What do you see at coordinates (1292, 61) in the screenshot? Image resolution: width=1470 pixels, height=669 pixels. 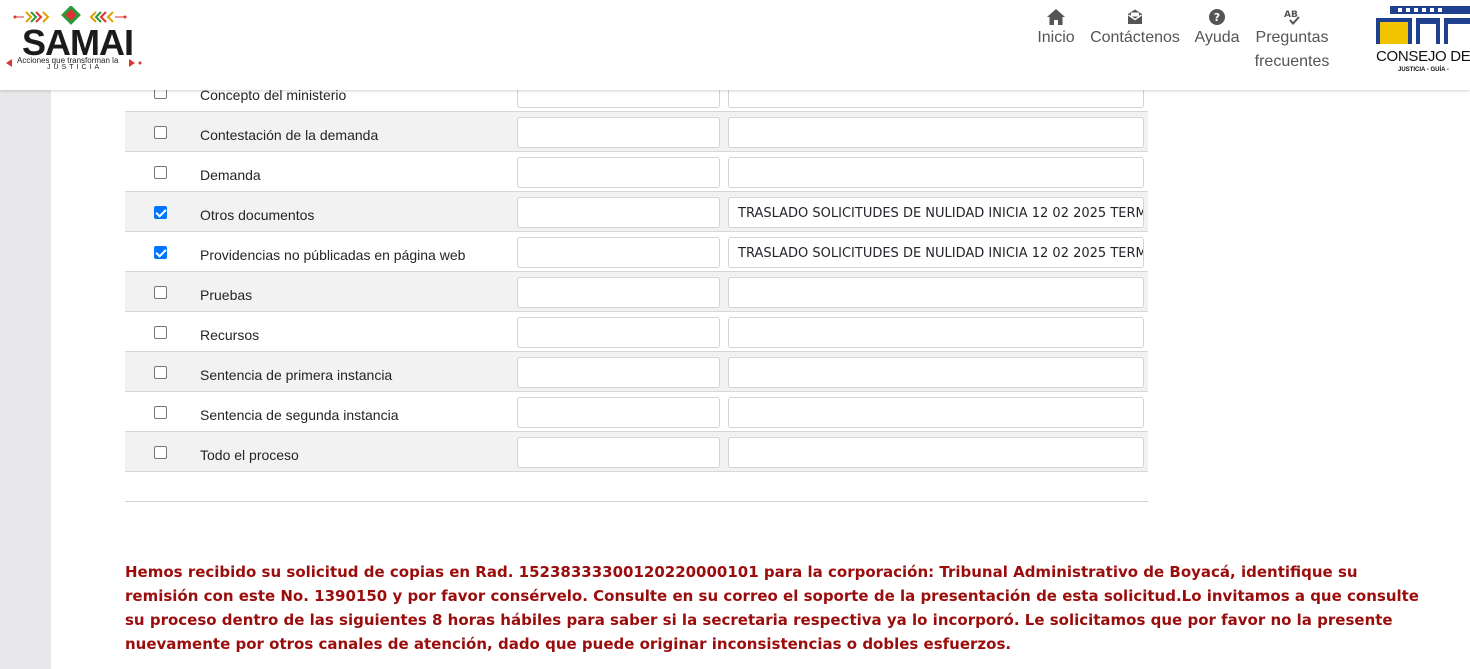 I see `nav-preguntas-label-line2: frecuentes` at bounding box center [1292, 61].